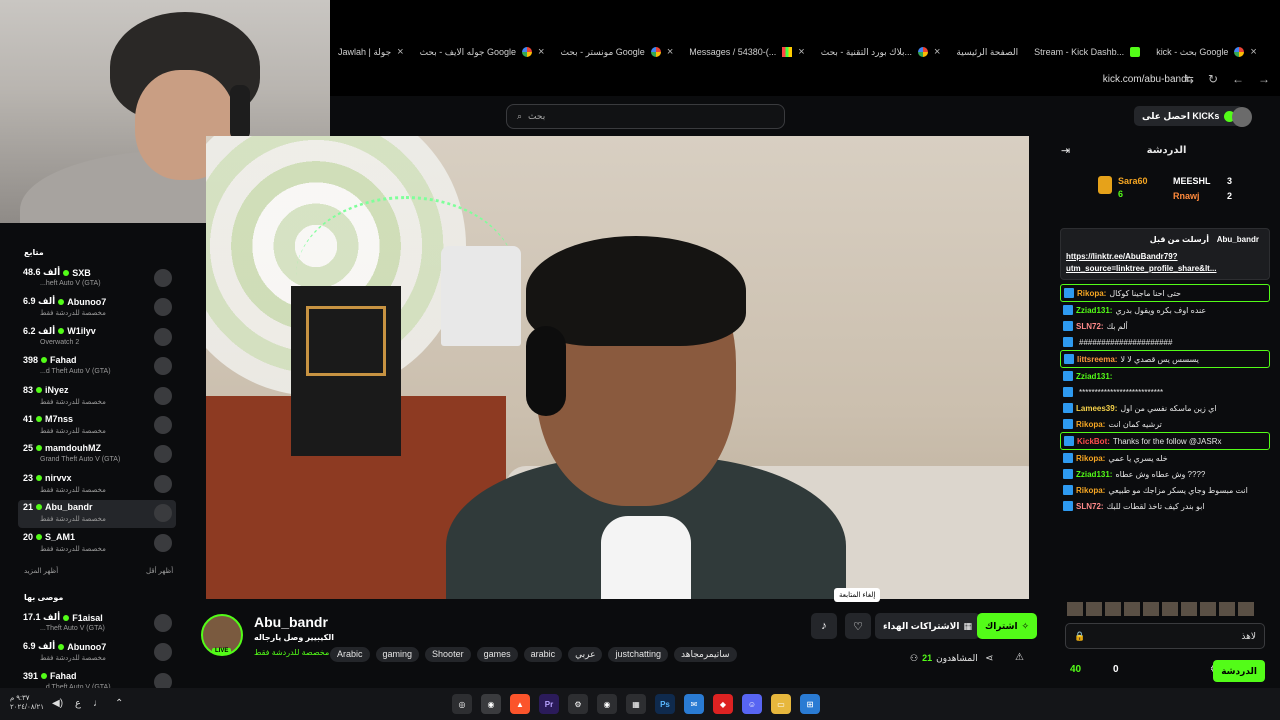  What do you see at coordinates (291, 652) in the screenshot?
I see `stream-category: مخصصة للدردشة فقط` at bounding box center [291, 652].